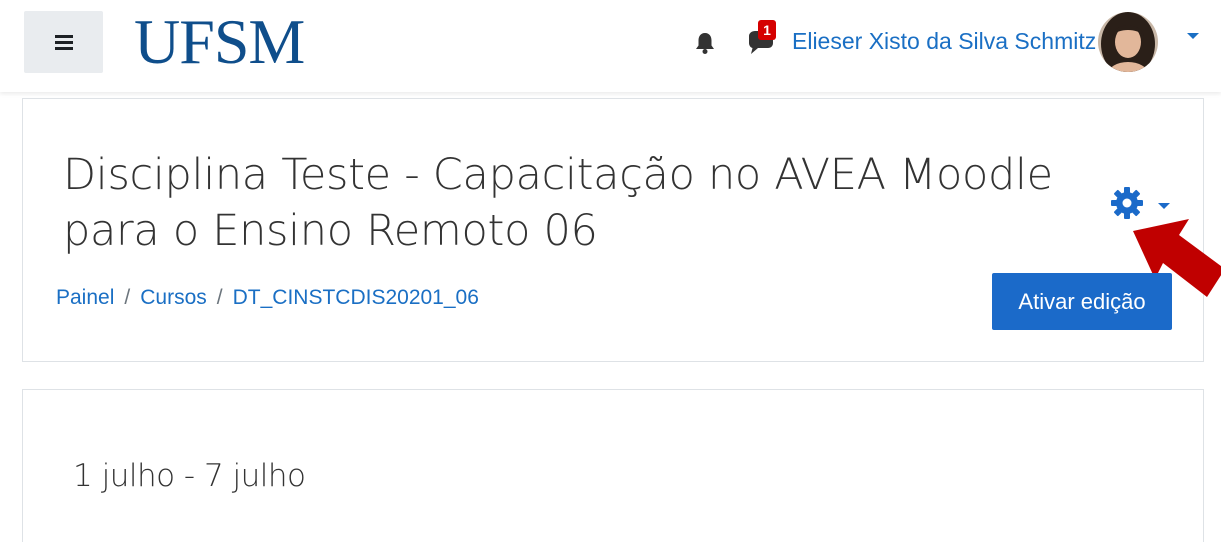 This screenshot has height=542, width=1221. Describe the element at coordinates (173, 297) in the screenshot. I see `breadcrumb-cursos: Cursos` at that location.